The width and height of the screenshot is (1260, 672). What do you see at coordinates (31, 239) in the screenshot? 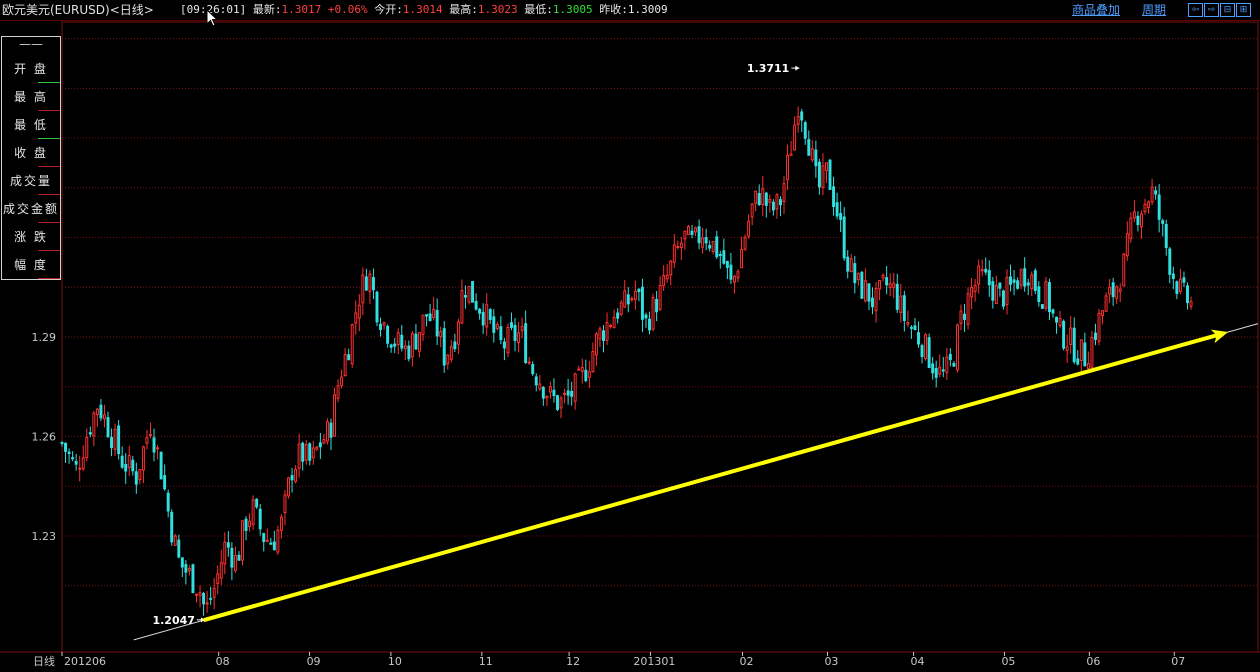
I see `legend-change: 涨 跌` at bounding box center [31, 239].